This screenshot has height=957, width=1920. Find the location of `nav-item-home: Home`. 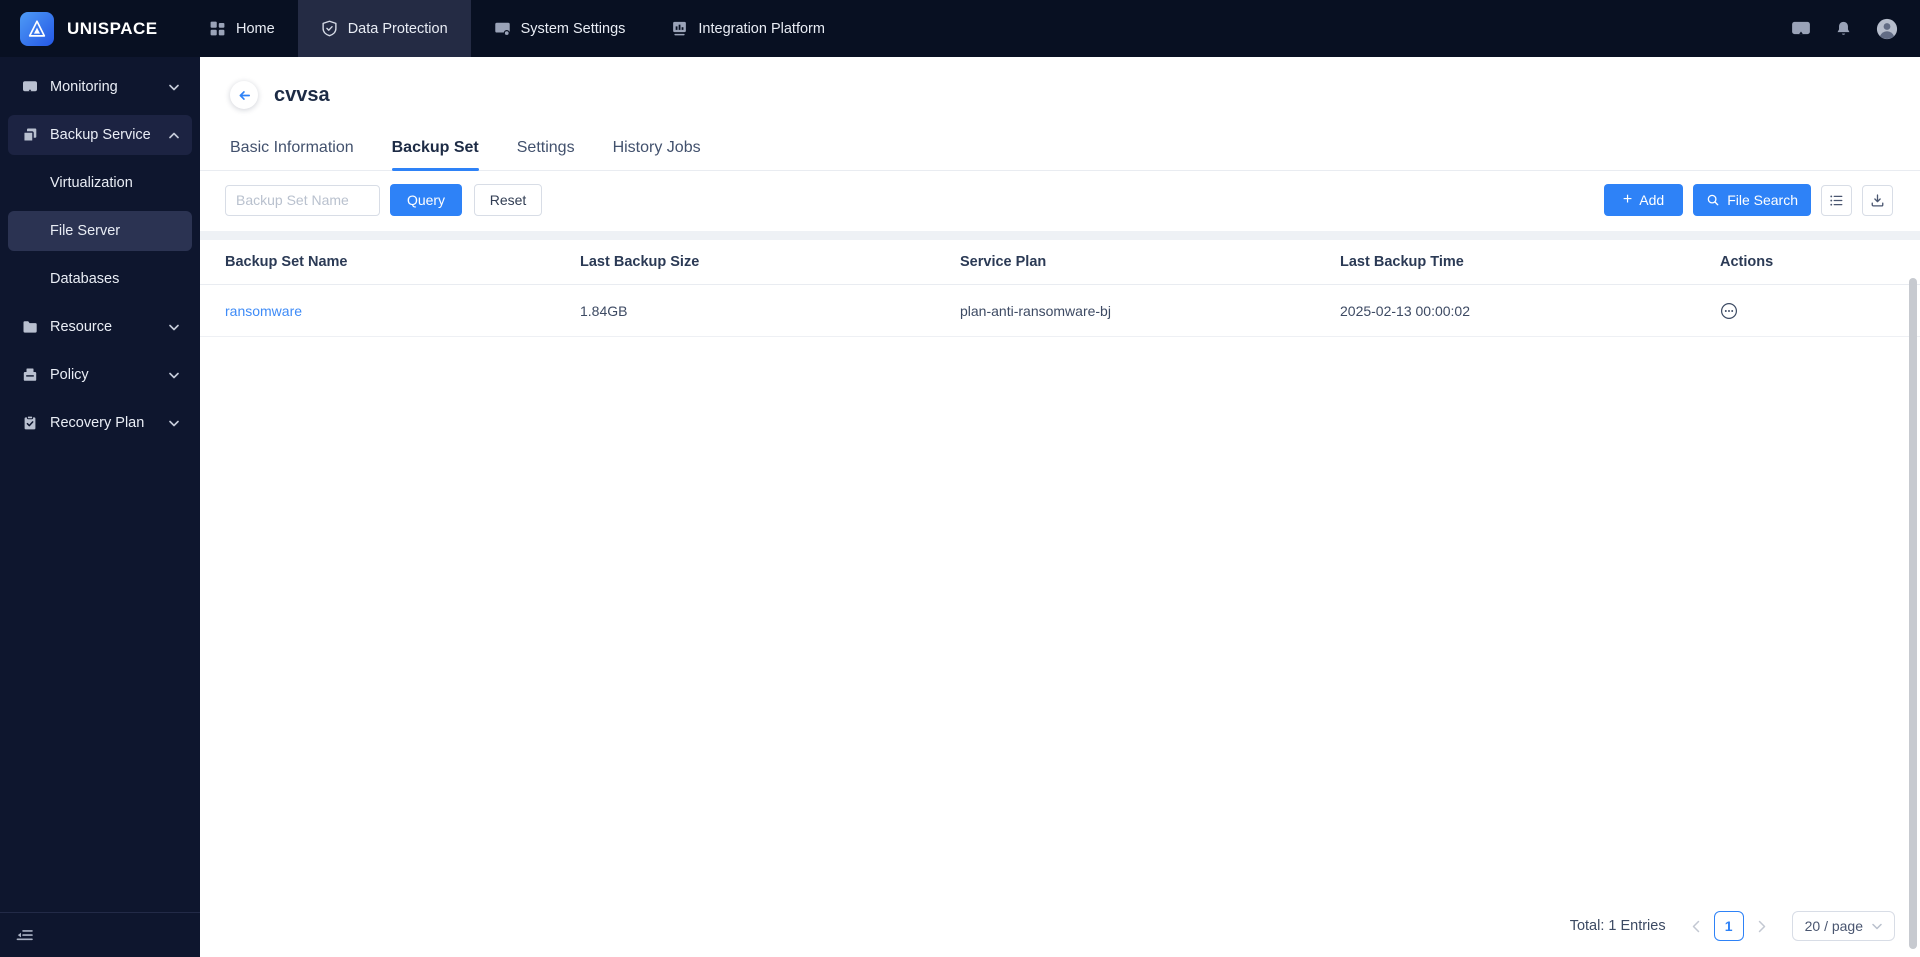

nav-item-home: Home is located at coordinates (242, 28).